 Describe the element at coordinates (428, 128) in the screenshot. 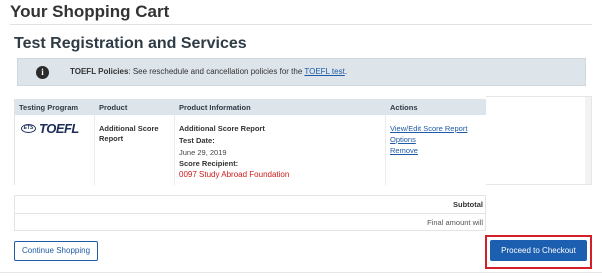

I see `view-edit-score-report-link: View/Edit Score Report` at that location.